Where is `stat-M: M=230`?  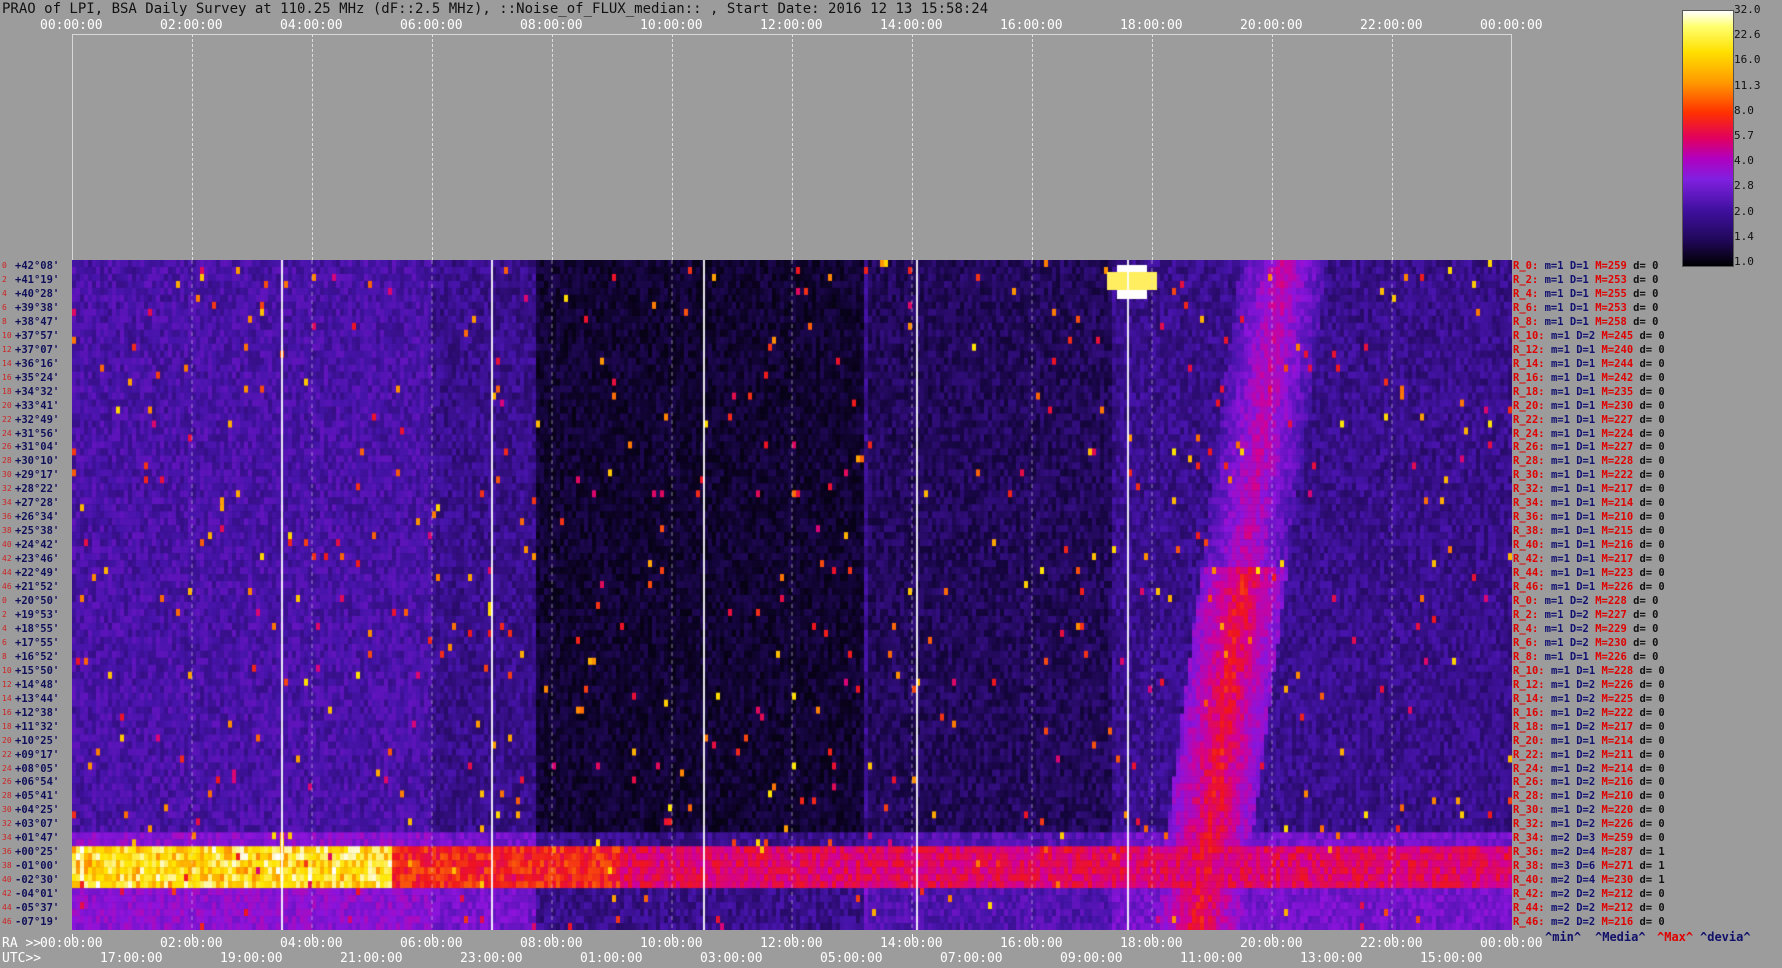
stat-M: M=230 is located at coordinates (1620, 880).